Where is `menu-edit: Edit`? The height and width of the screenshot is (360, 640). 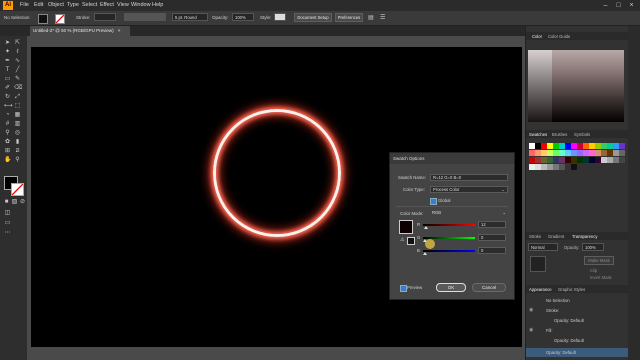 menu-edit: Edit is located at coordinates (38, 5).